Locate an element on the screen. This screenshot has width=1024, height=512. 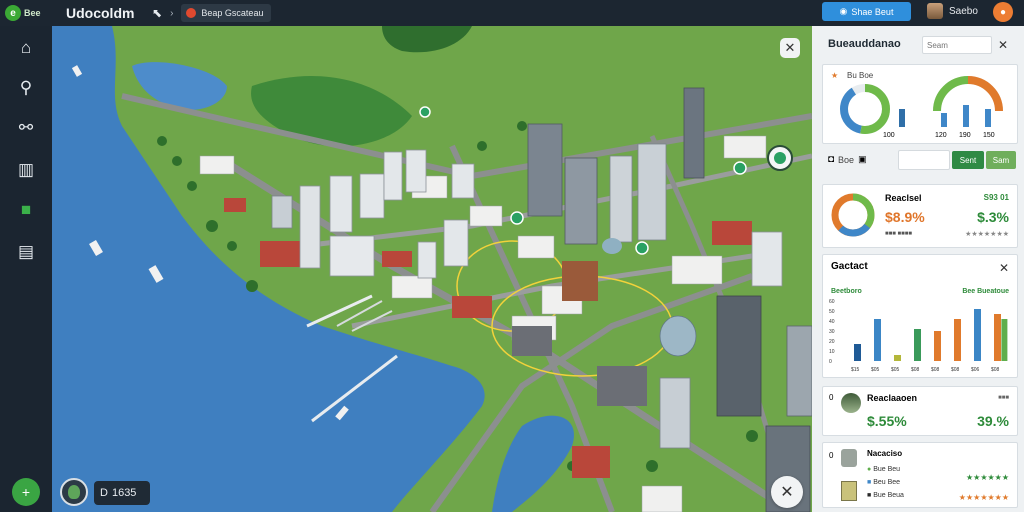
user-name: Saebo is located at coordinates (963, 11).